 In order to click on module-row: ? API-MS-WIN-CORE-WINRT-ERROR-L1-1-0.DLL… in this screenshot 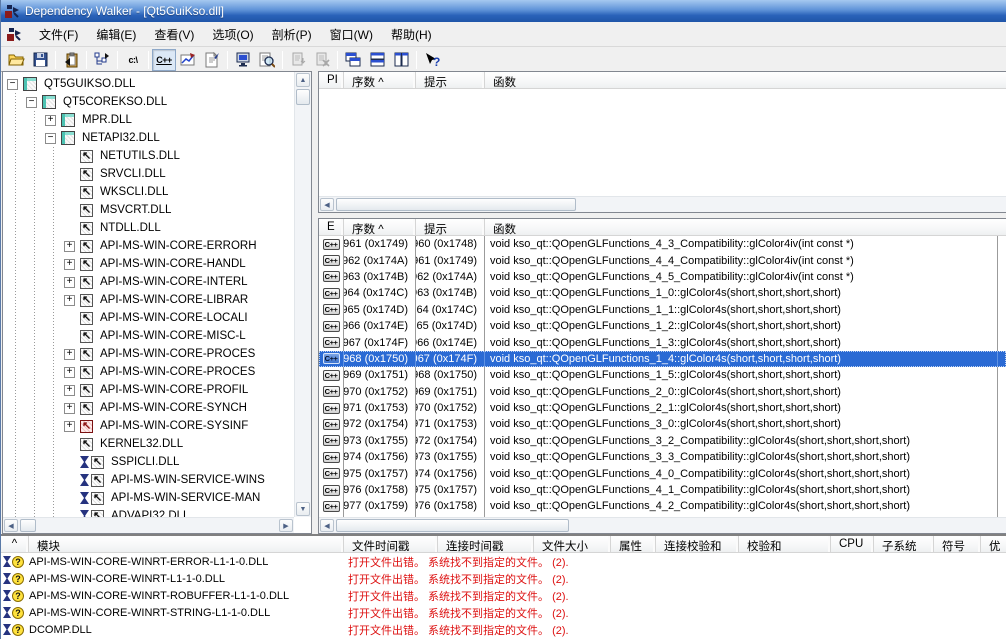, I will do `click(503, 561)`.